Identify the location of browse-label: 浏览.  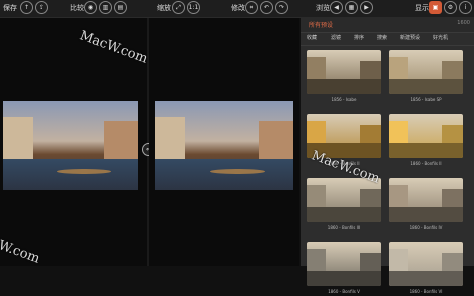
(323, 8).